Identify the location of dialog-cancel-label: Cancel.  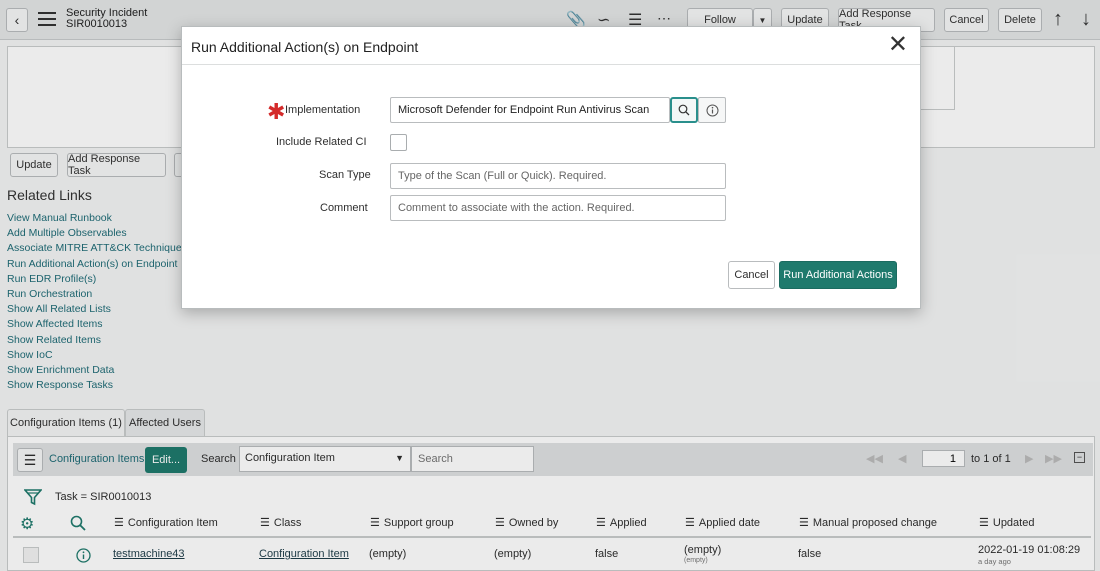
(751, 275).